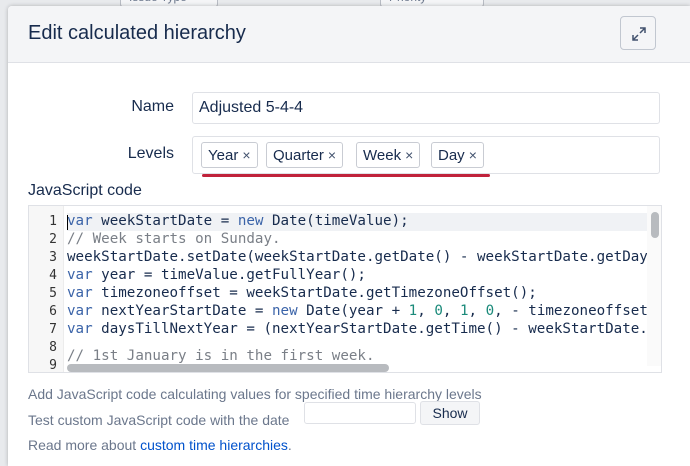  What do you see at coordinates (382, 155) in the screenshot?
I see `level-chip-label: Week` at bounding box center [382, 155].